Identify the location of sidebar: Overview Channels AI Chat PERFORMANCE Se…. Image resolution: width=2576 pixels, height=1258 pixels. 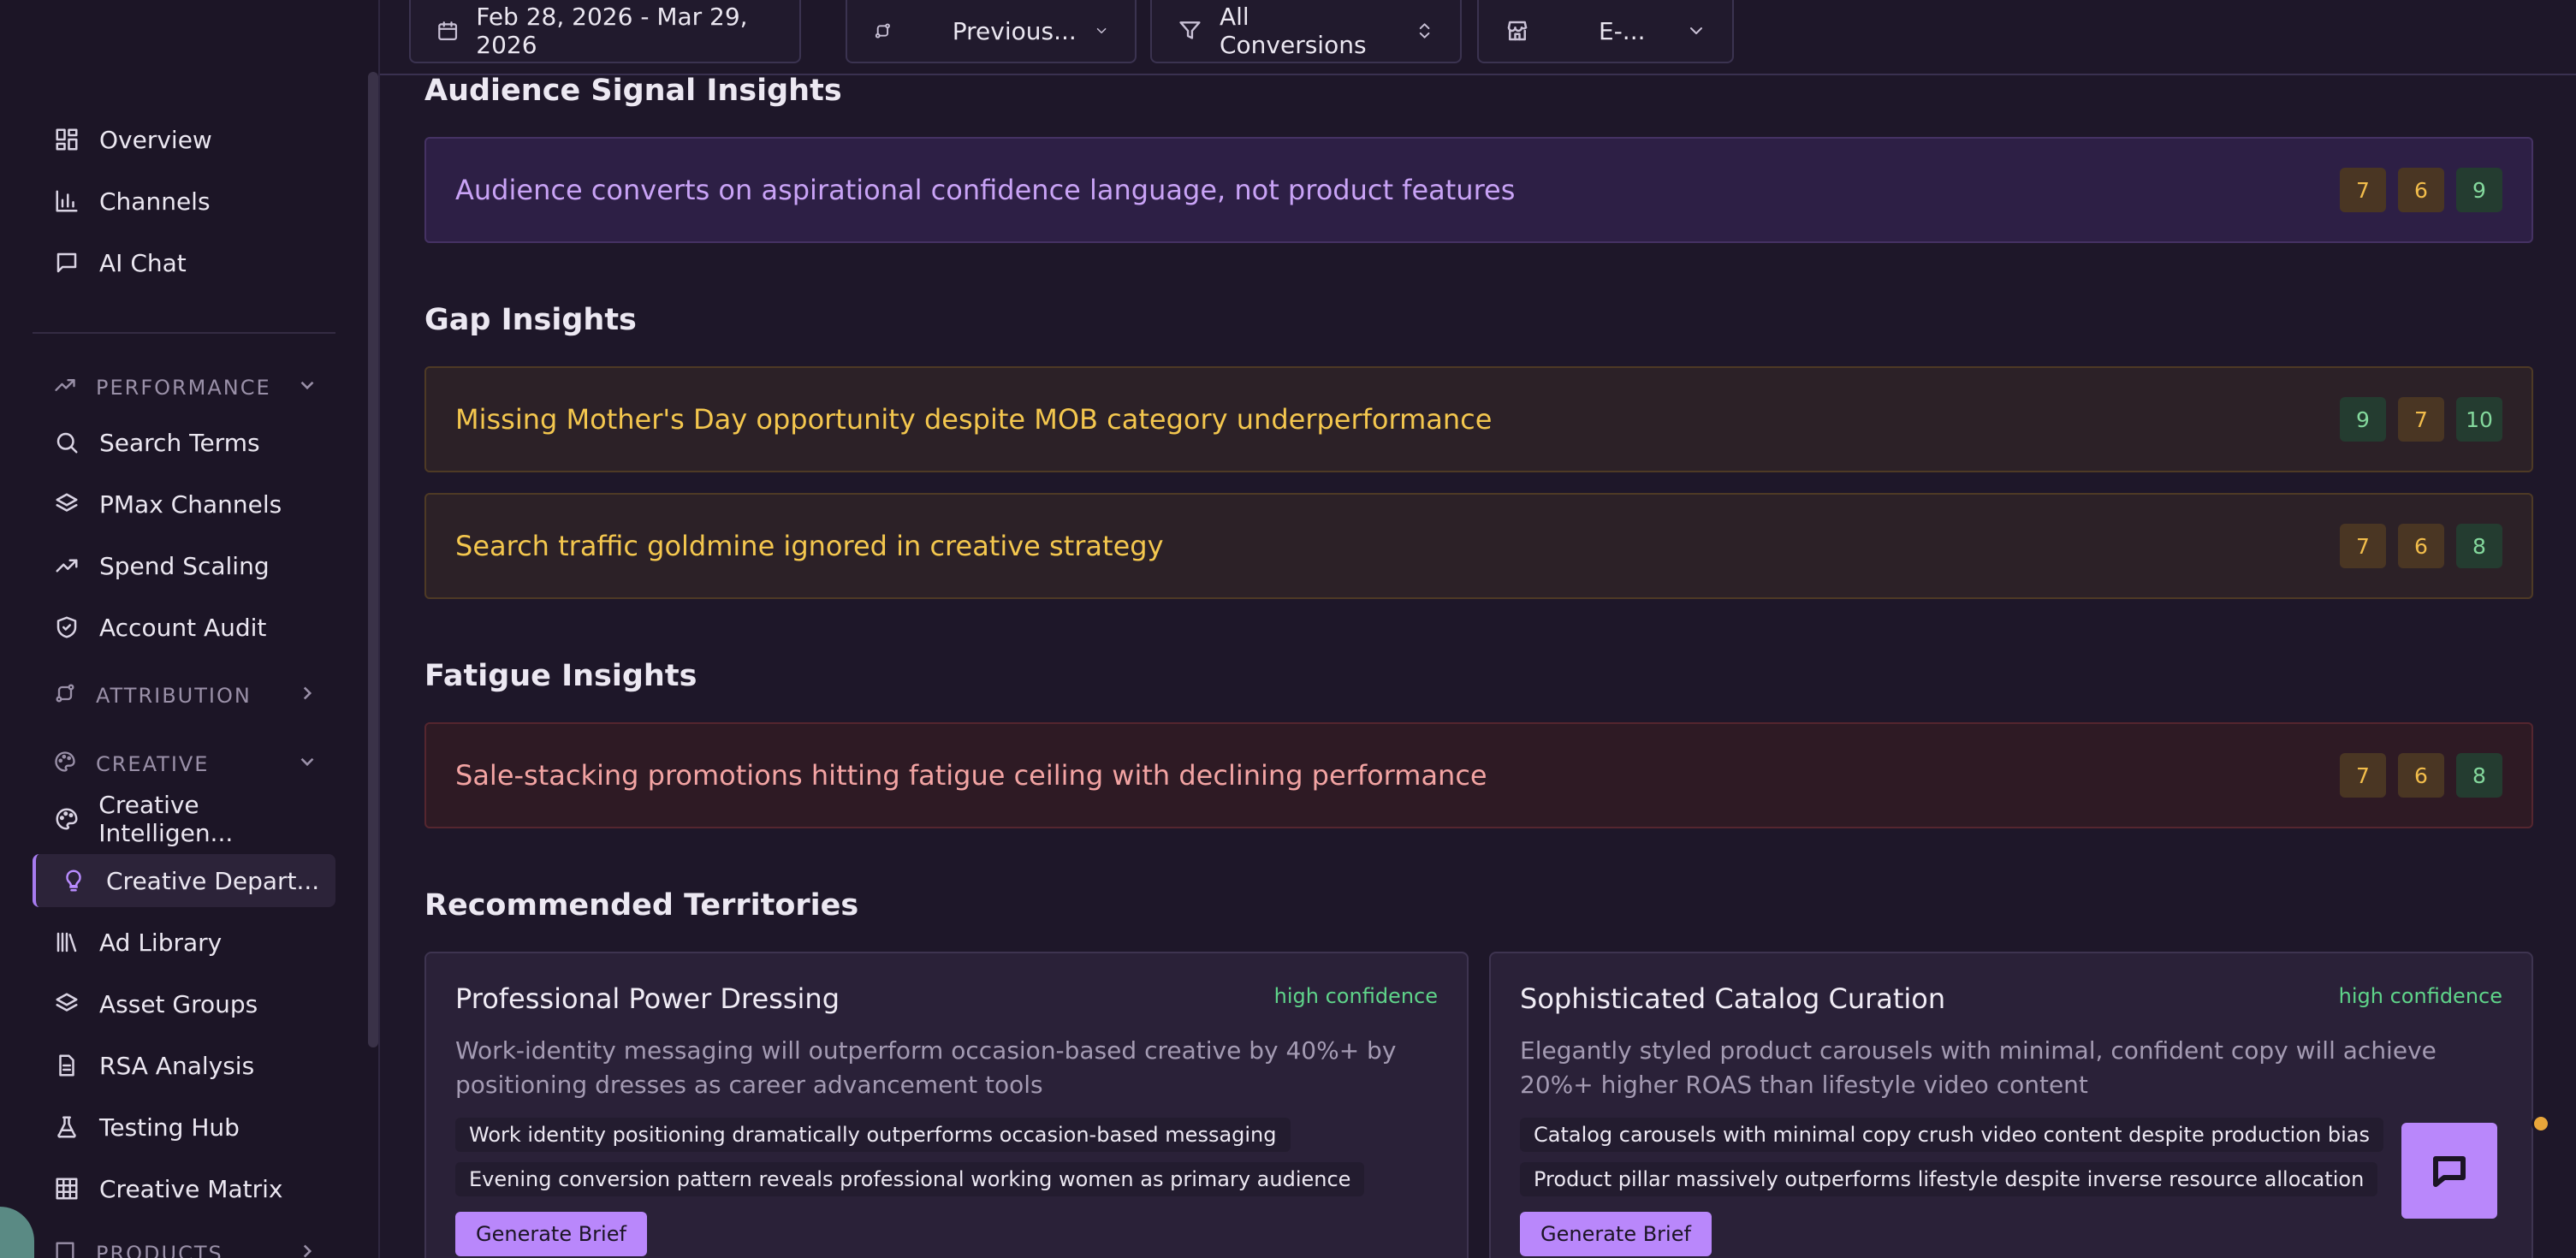
(190, 629).